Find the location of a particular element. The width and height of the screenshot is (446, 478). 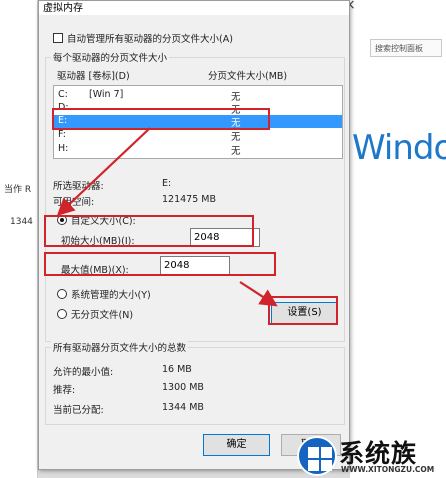

drive-row-h: H: 无 is located at coordinates (198, 150).